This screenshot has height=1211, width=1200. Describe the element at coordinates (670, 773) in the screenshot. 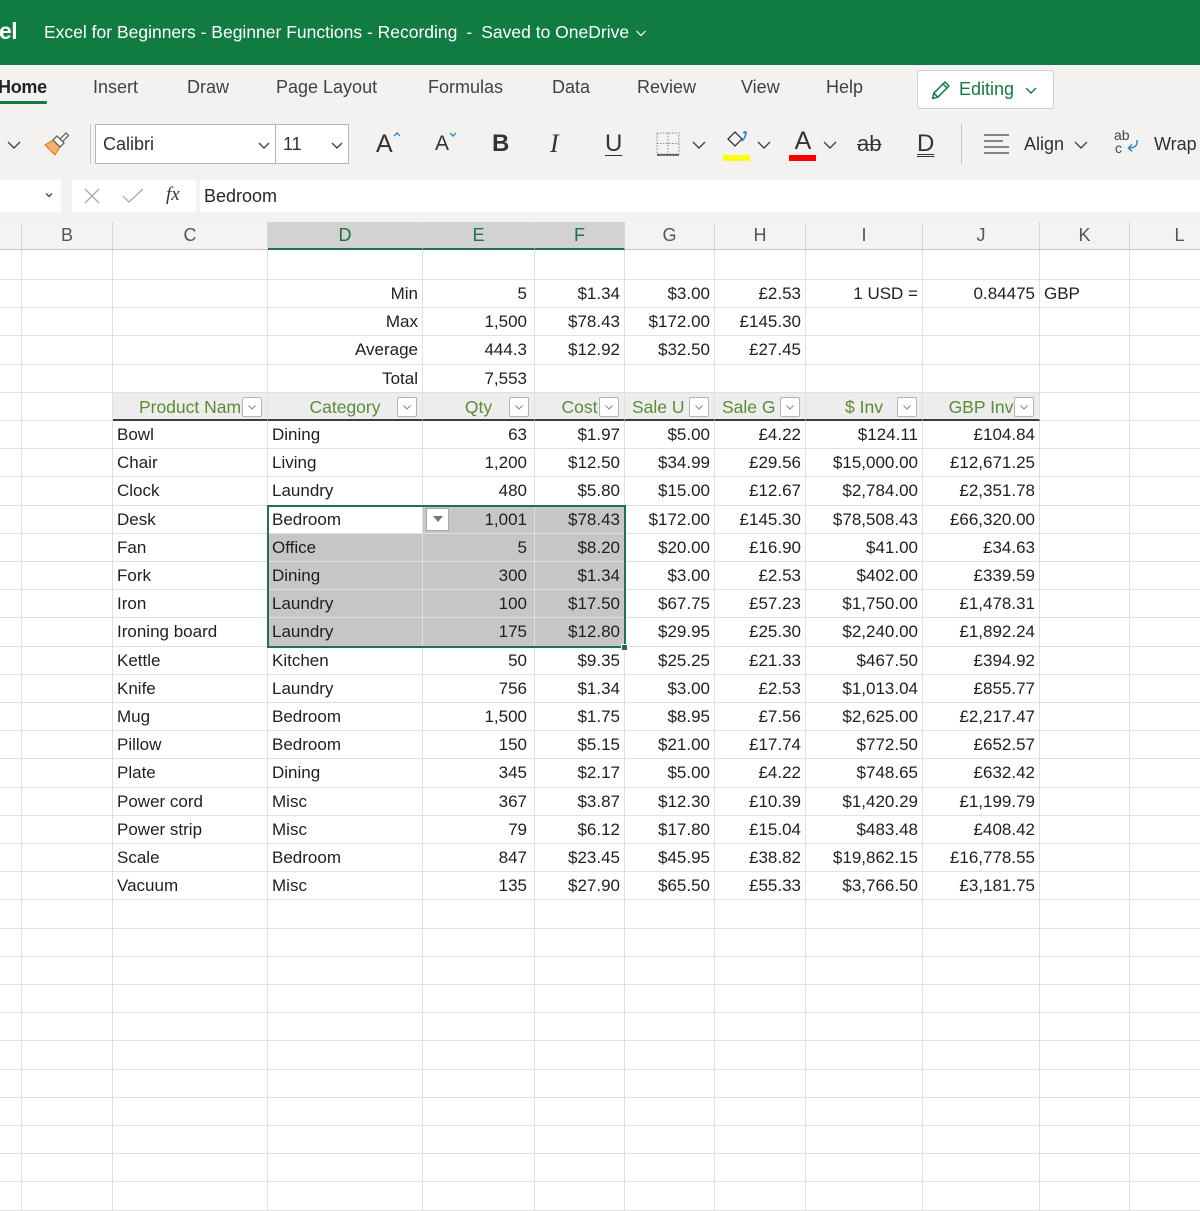

I see `sale-usd-cell: $5.00` at that location.